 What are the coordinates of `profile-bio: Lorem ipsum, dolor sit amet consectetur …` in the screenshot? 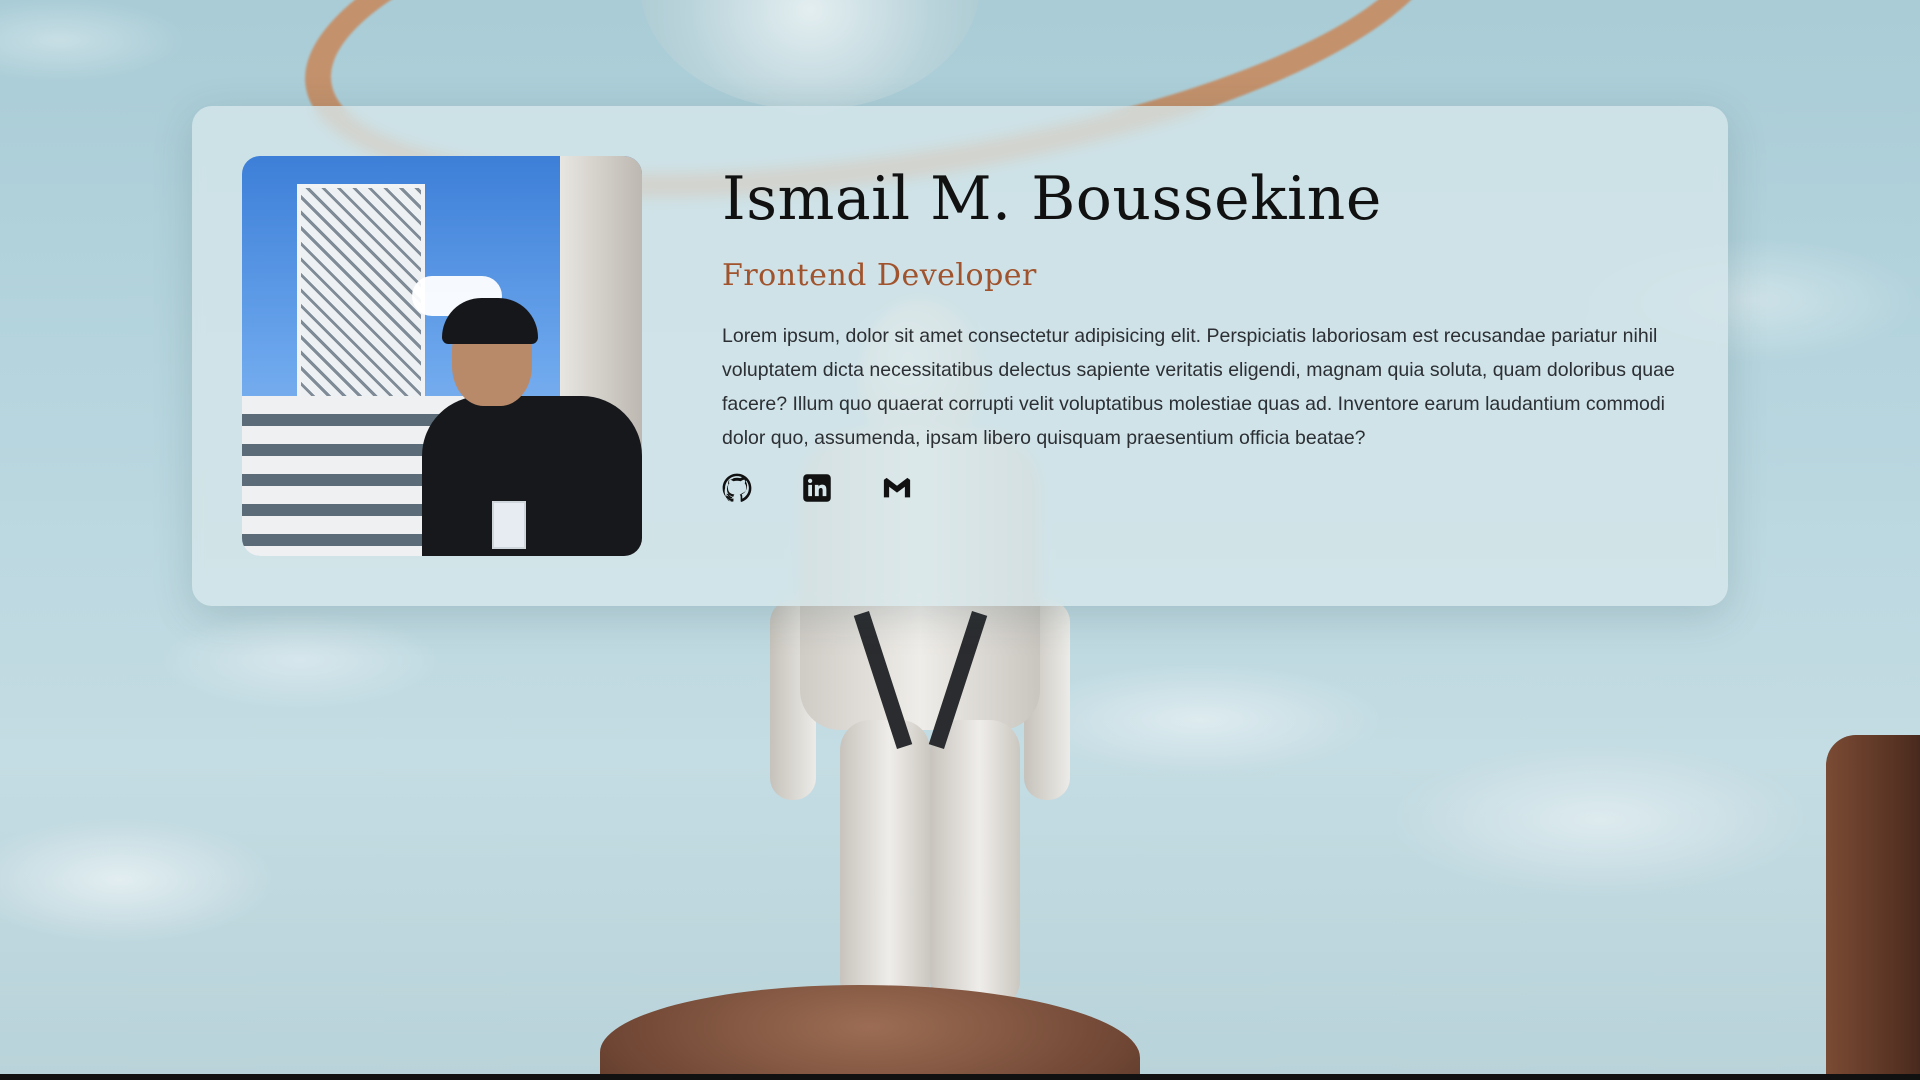 It's located at (1198, 387).